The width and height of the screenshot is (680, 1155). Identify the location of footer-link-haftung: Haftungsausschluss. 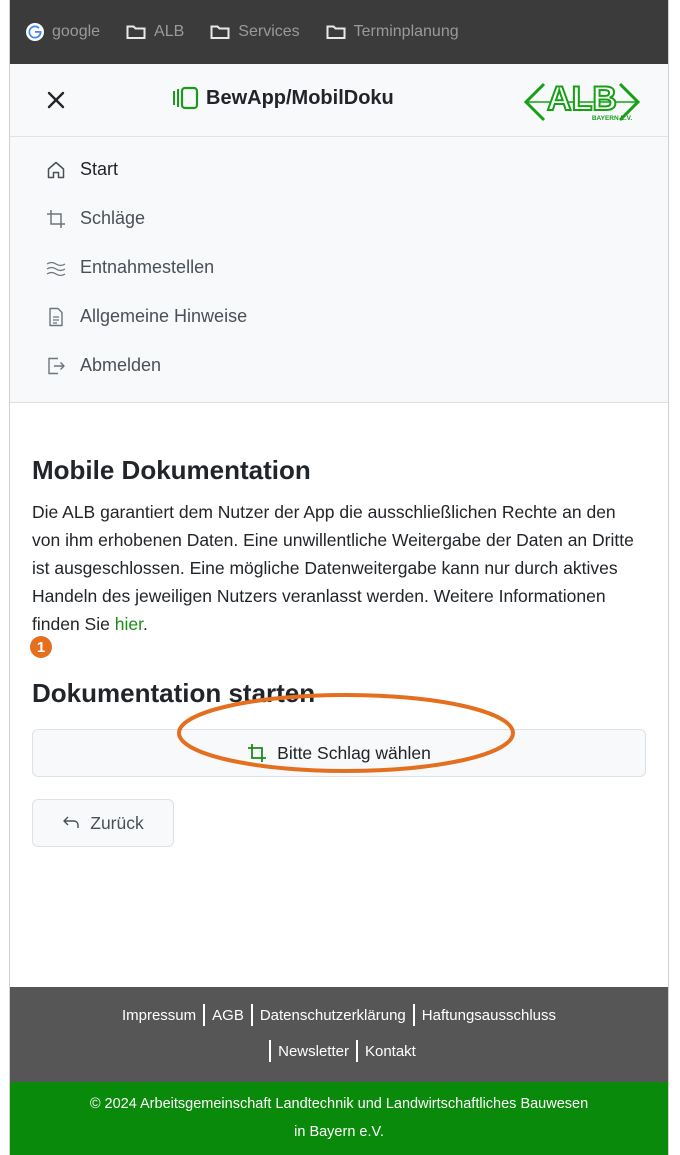
(489, 1015).